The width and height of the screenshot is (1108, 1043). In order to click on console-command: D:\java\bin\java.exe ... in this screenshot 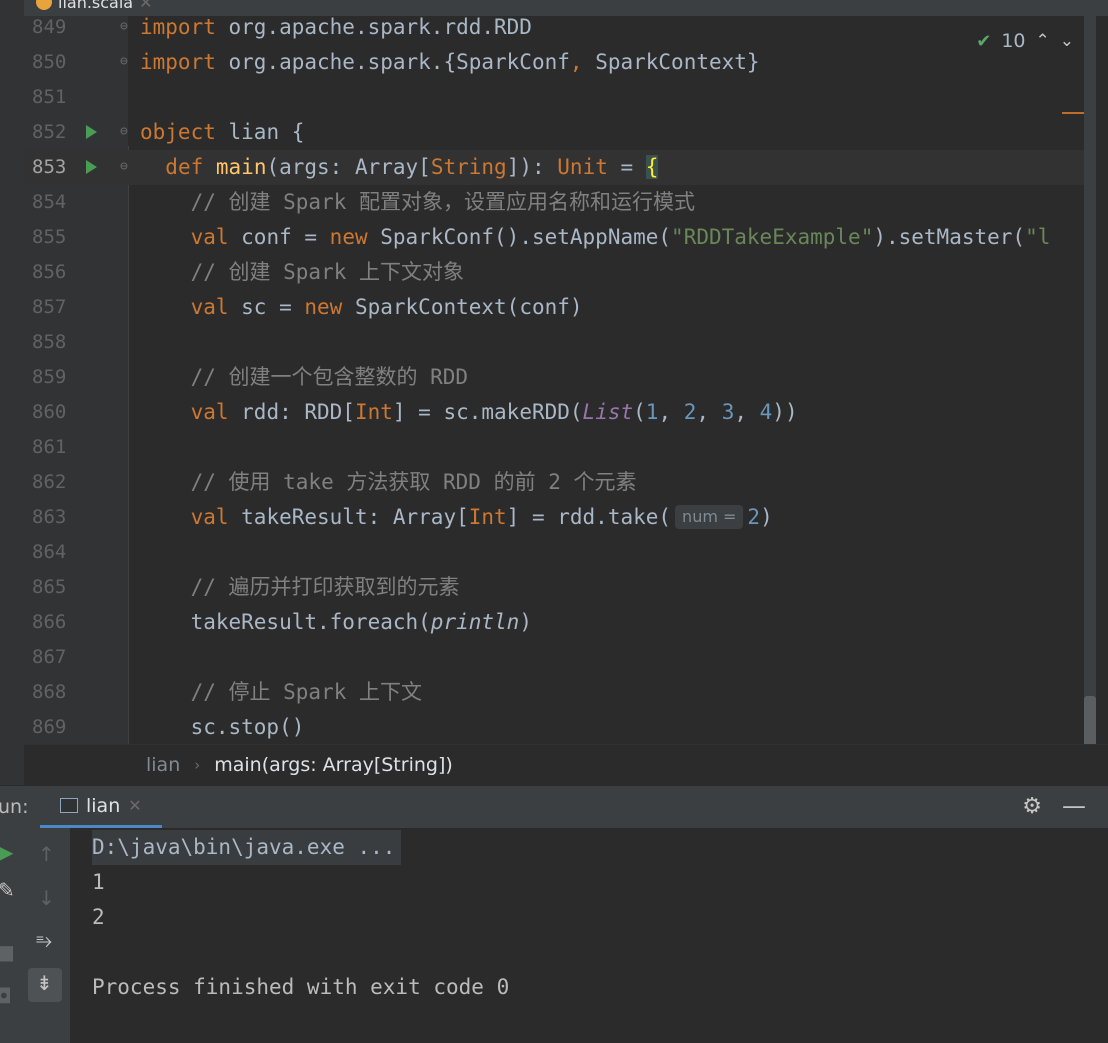, I will do `click(247, 847)`.